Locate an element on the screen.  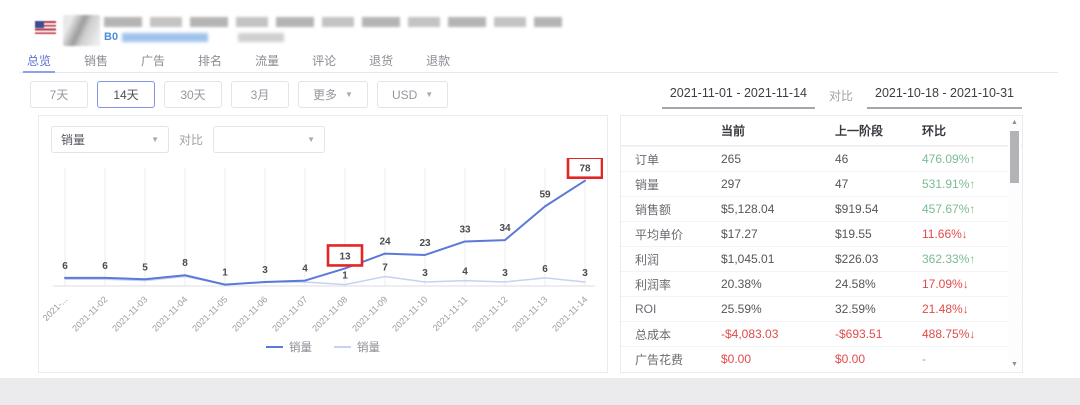
redacted-asin is located at coordinates (165, 37).